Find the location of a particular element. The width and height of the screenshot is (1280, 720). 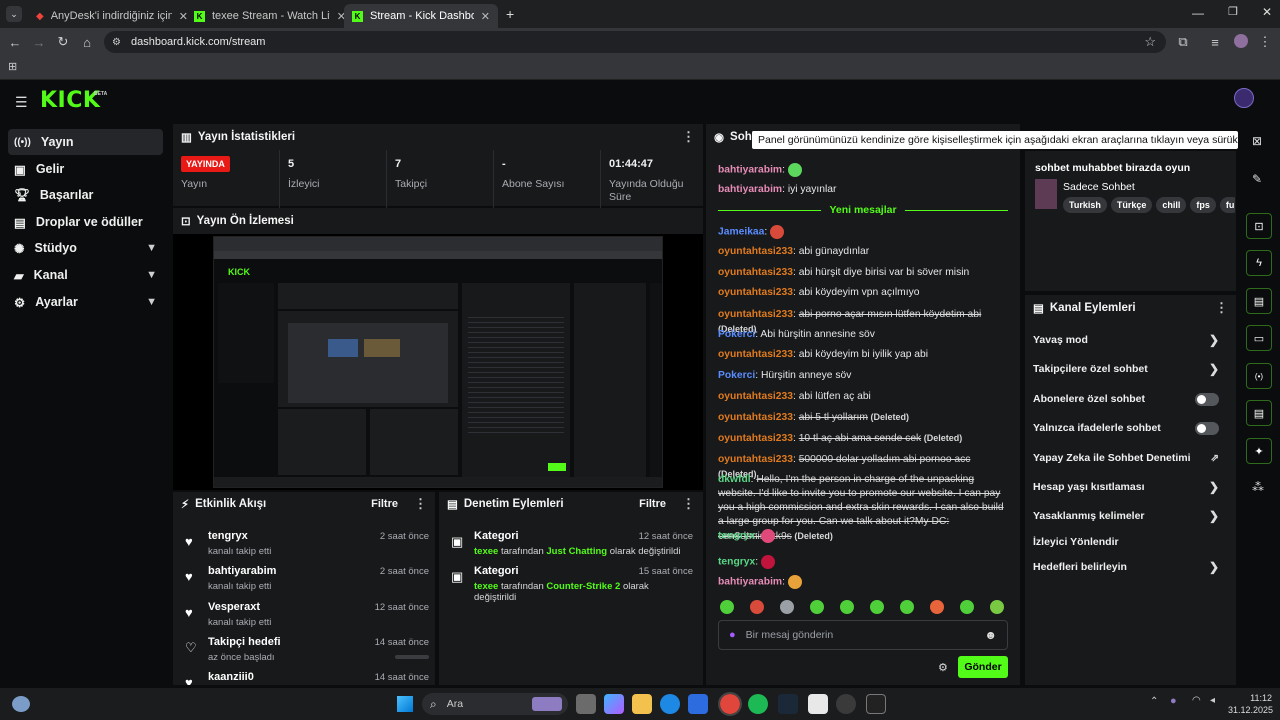

widget-broadcast-button: (•) is located at coordinates (1259, 376).